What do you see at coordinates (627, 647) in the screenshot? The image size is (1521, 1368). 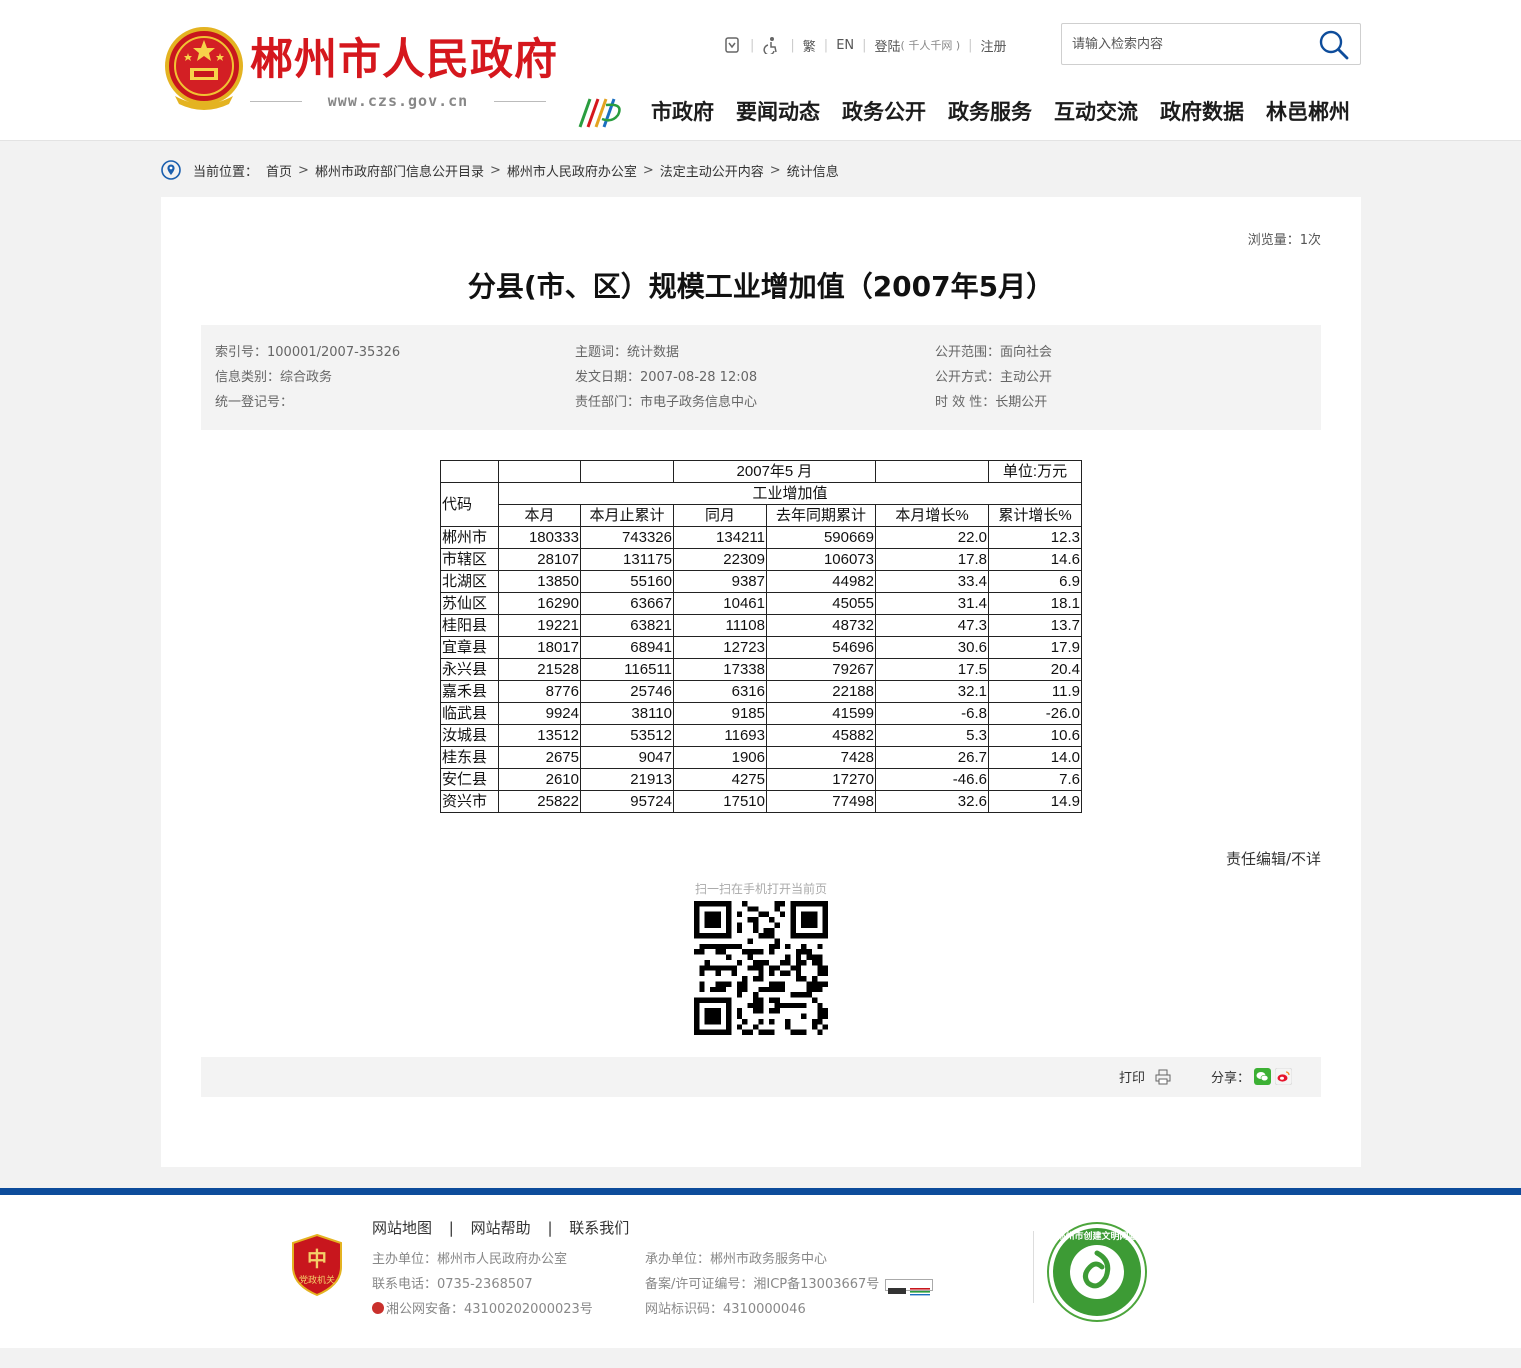 I see `row-value: 68941` at bounding box center [627, 647].